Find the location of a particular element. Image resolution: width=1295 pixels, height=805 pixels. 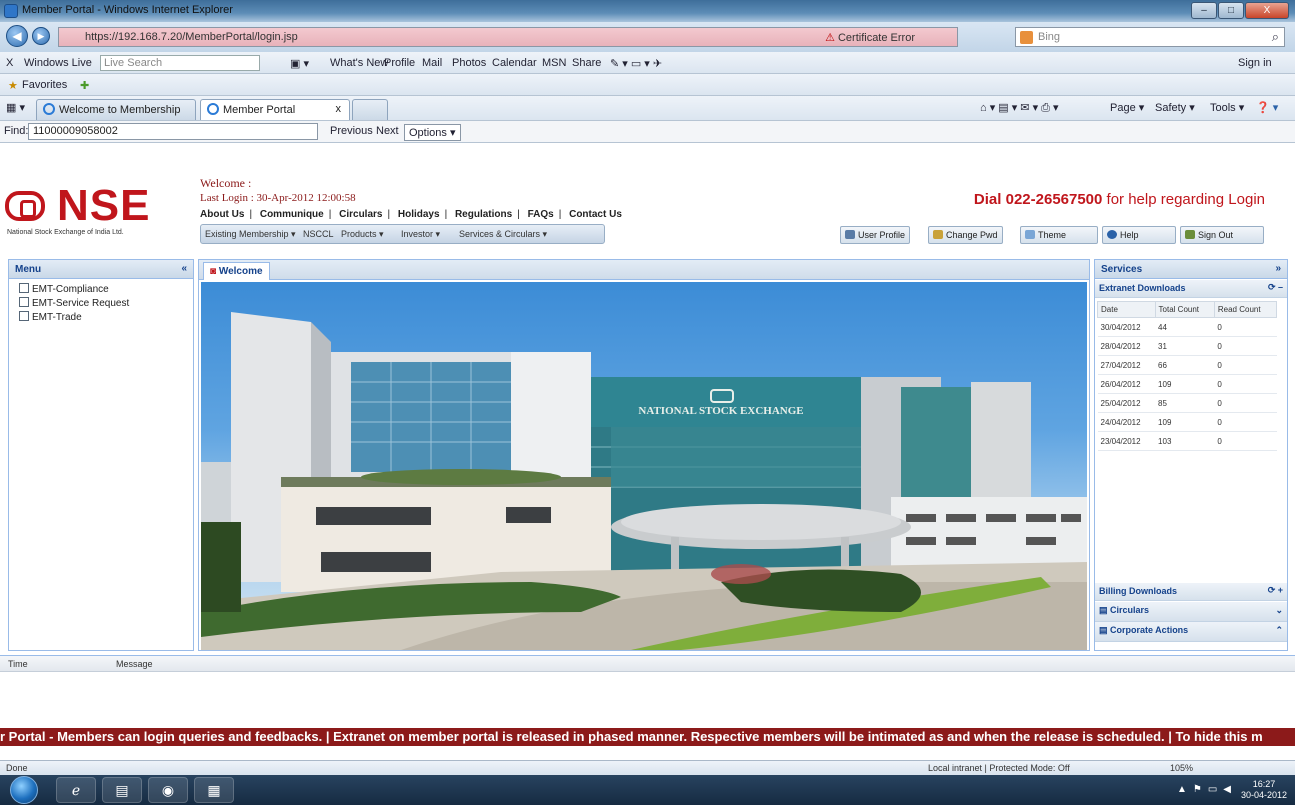

change-pwd-button: Change Pwd is located at coordinates (965, 235).